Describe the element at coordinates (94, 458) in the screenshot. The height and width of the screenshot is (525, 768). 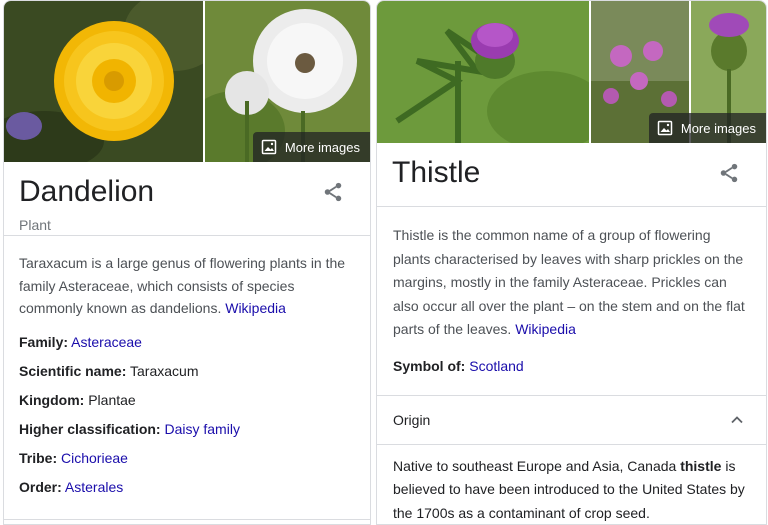
I see `fact-value-link: Cichorieae` at that location.